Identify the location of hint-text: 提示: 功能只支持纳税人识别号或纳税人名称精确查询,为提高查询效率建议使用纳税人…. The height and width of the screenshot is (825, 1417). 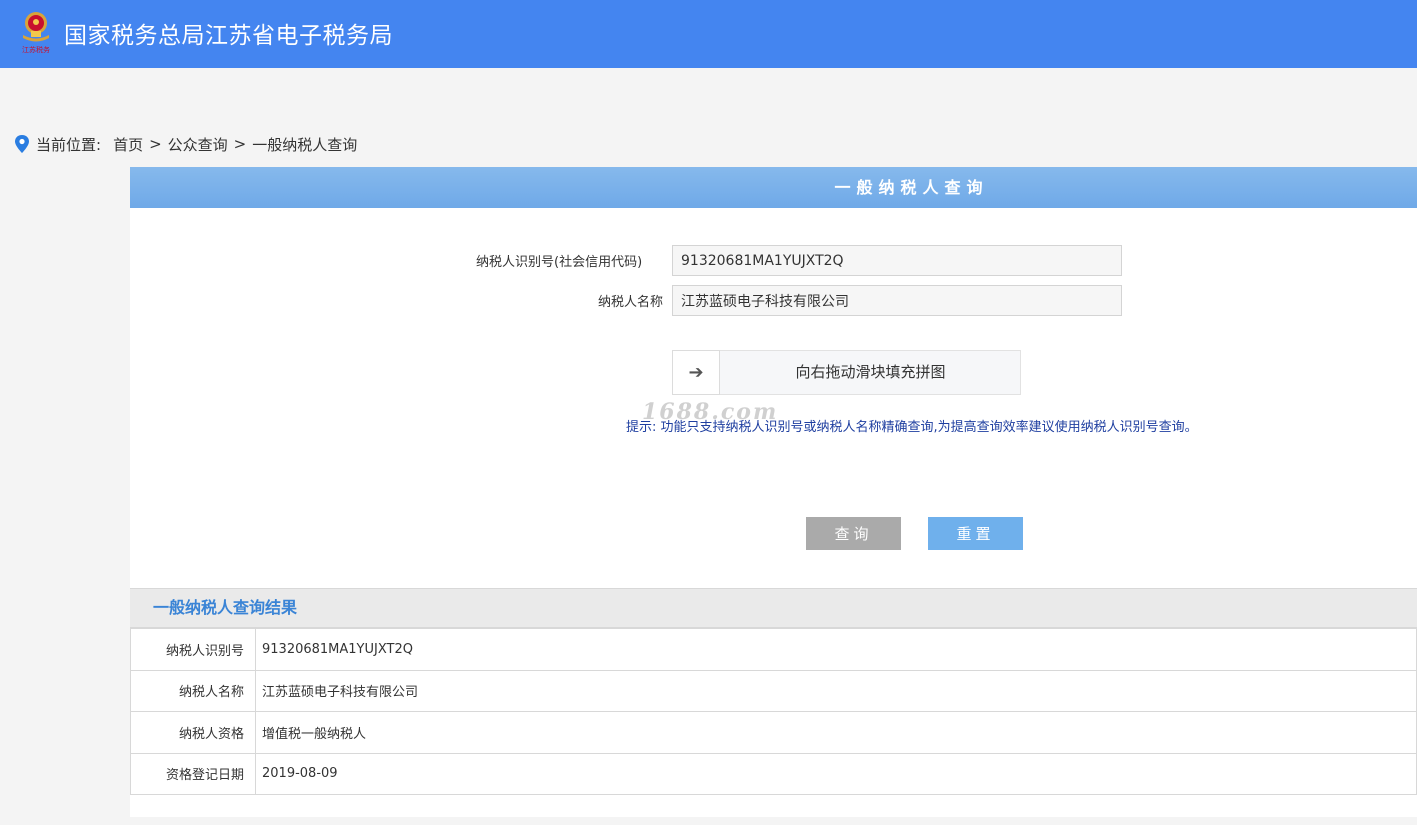
(912, 427).